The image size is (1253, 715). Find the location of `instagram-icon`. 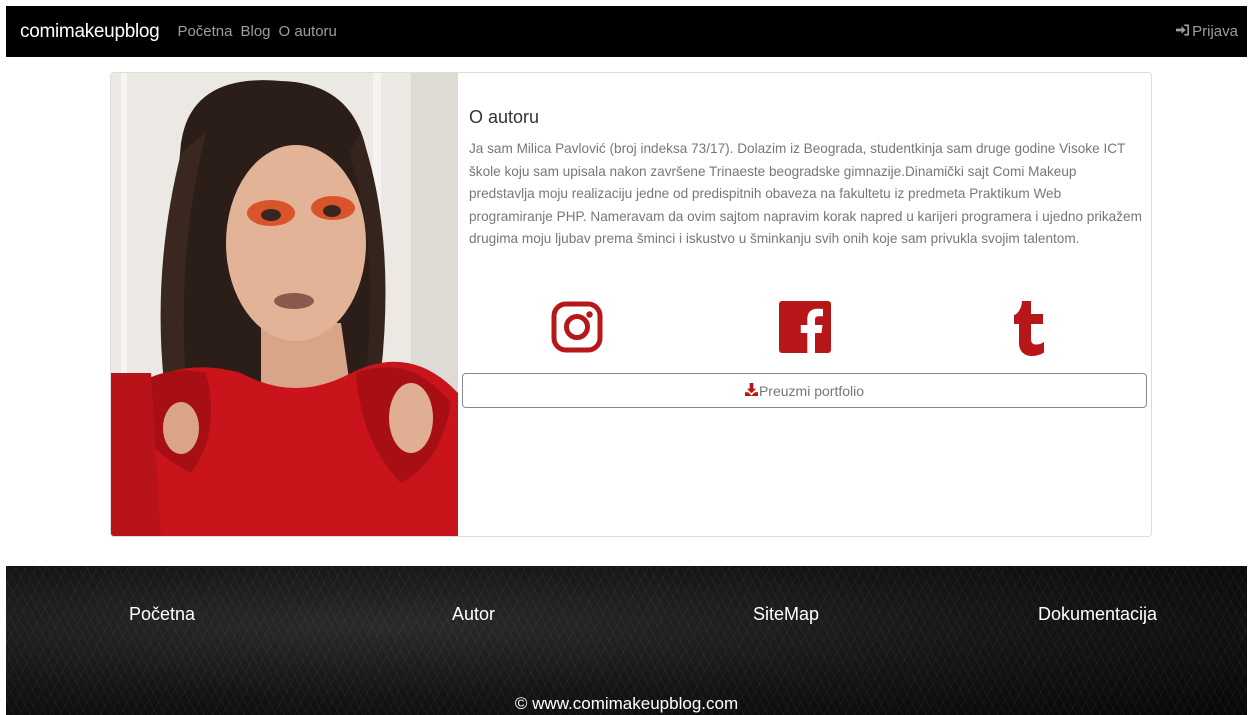

instagram-icon is located at coordinates (577, 329).